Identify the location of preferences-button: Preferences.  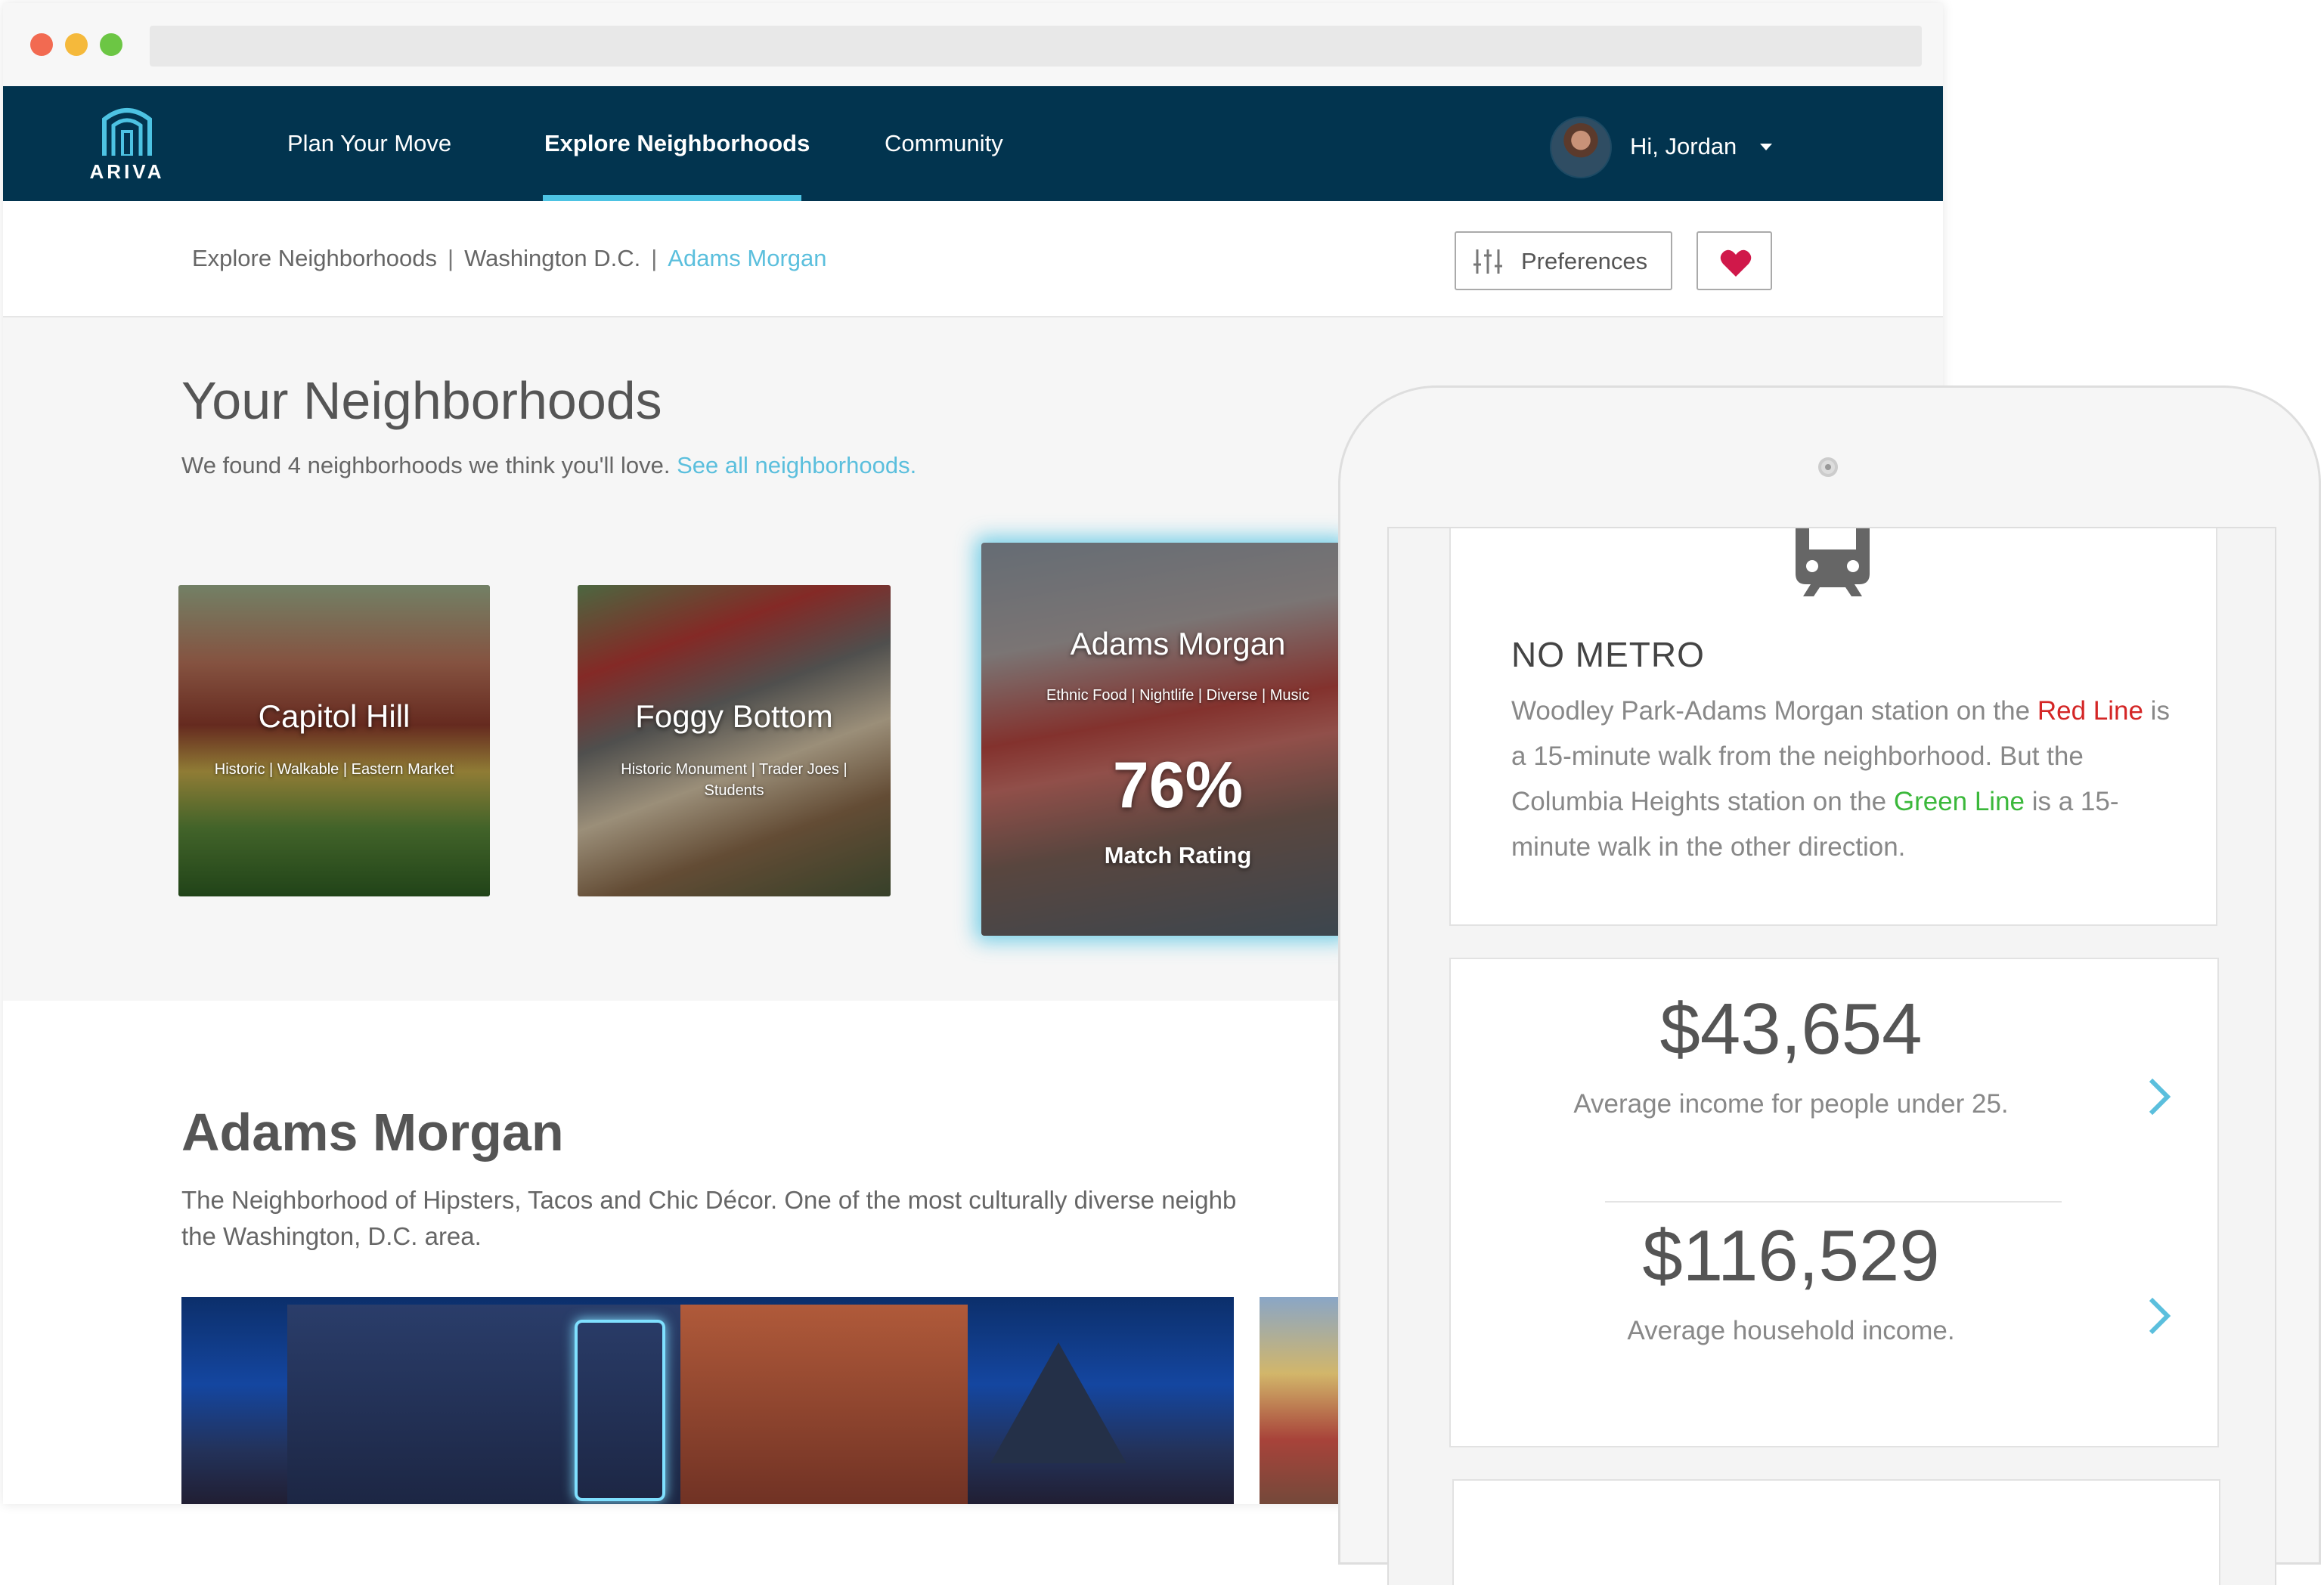
(1563, 260).